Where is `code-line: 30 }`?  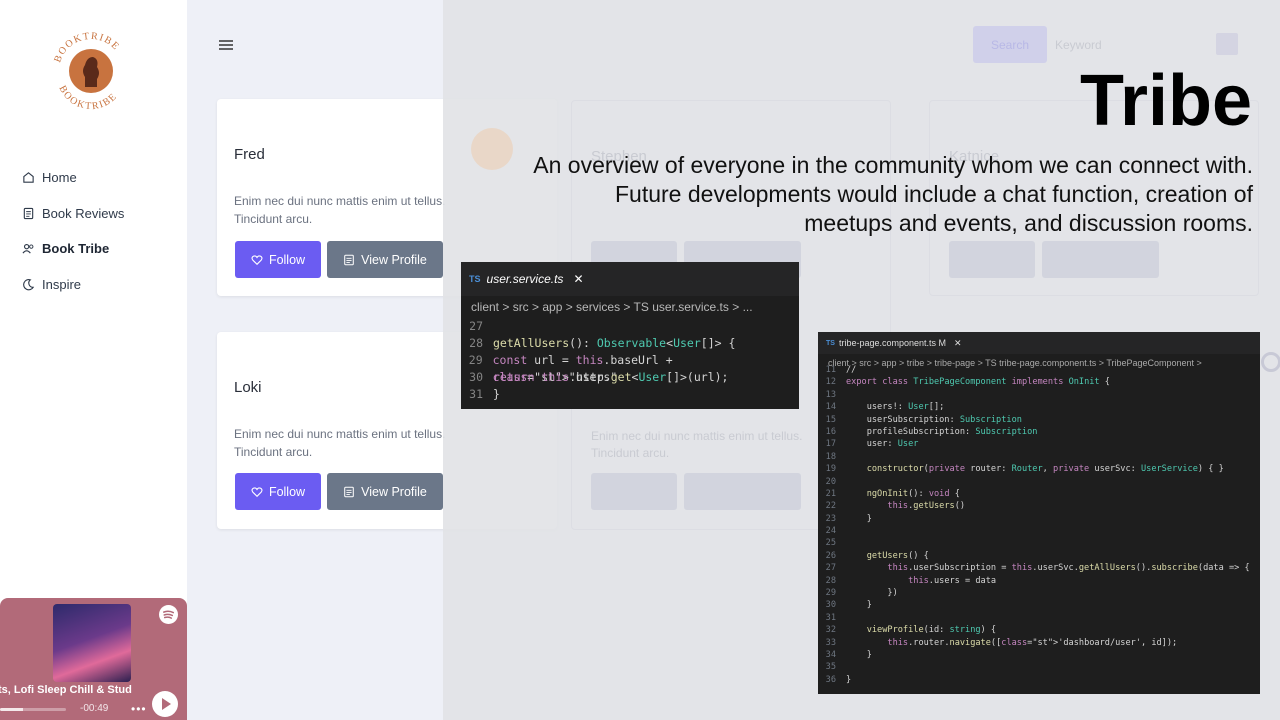
code-line: 30 } is located at coordinates (1039, 605).